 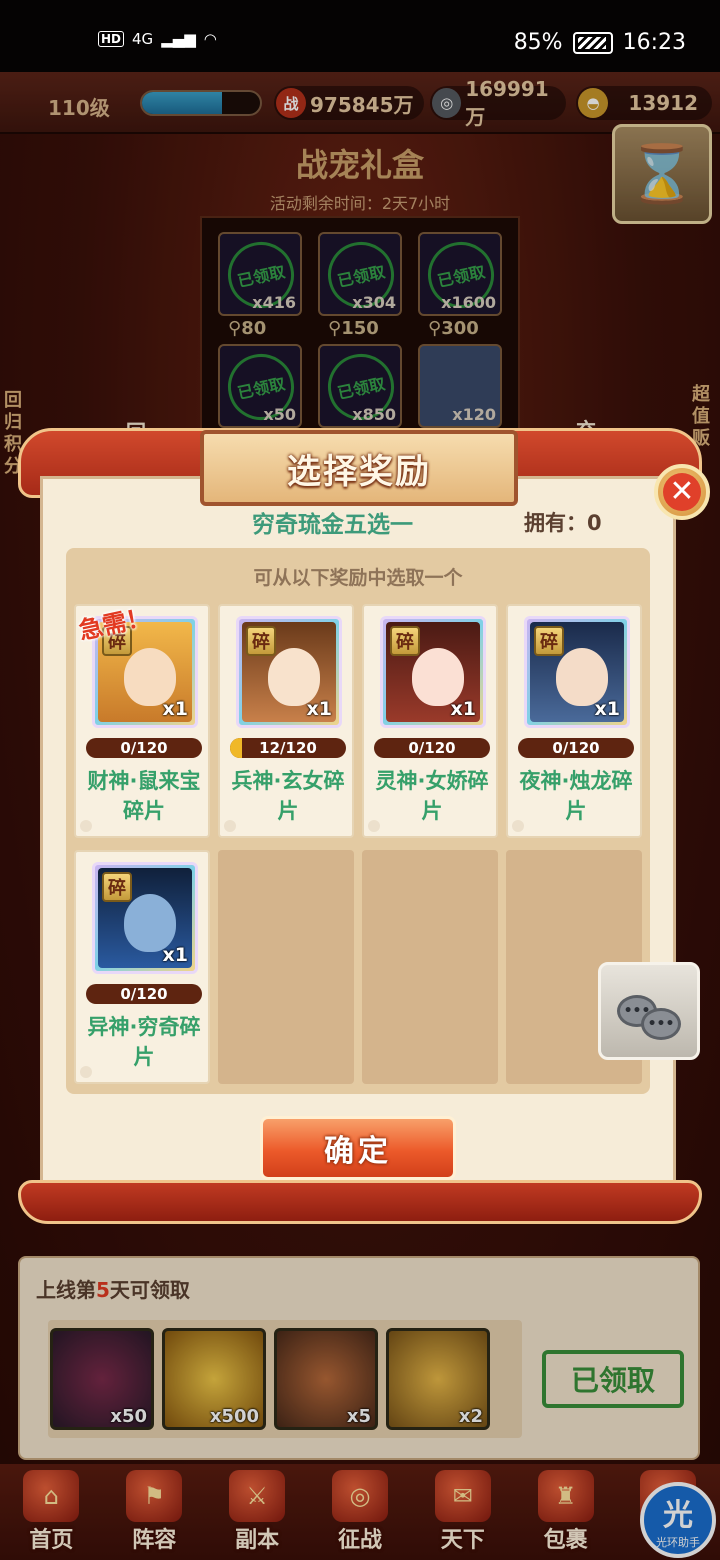 I want to click on reward-option: 碎 x1 0/120 异神·穷奇碎片, so click(x=142, y=967).